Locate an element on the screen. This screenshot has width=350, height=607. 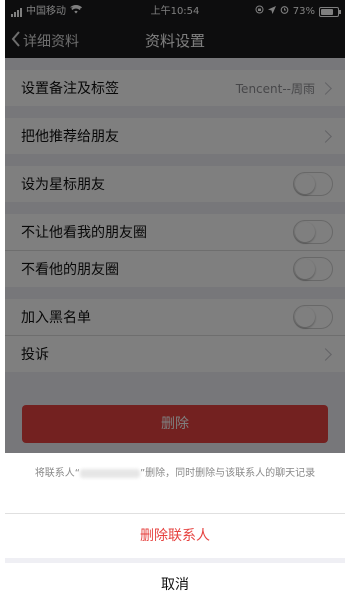
blurred-contact-name is located at coordinates (110, 473).